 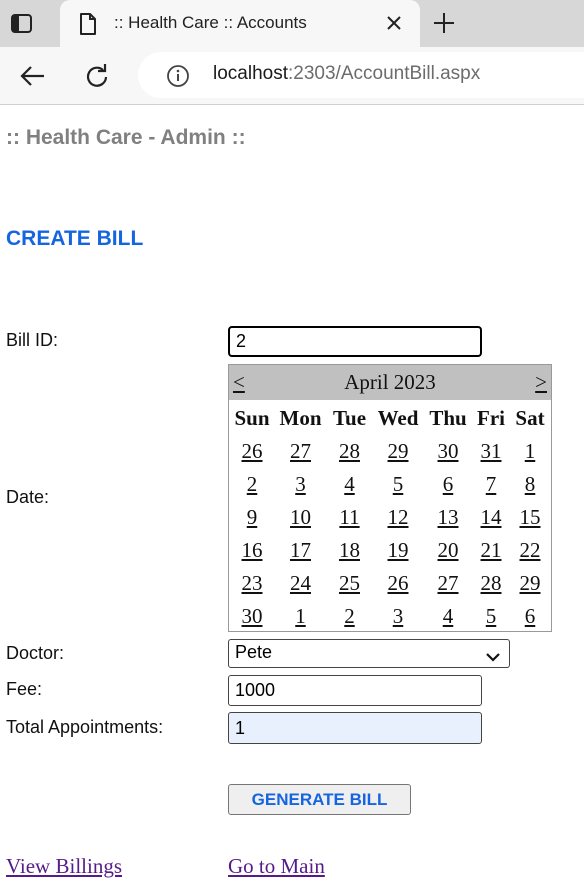 What do you see at coordinates (444, 25) in the screenshot?
I see `new-tab-icon` at bounding box center [444, 25].